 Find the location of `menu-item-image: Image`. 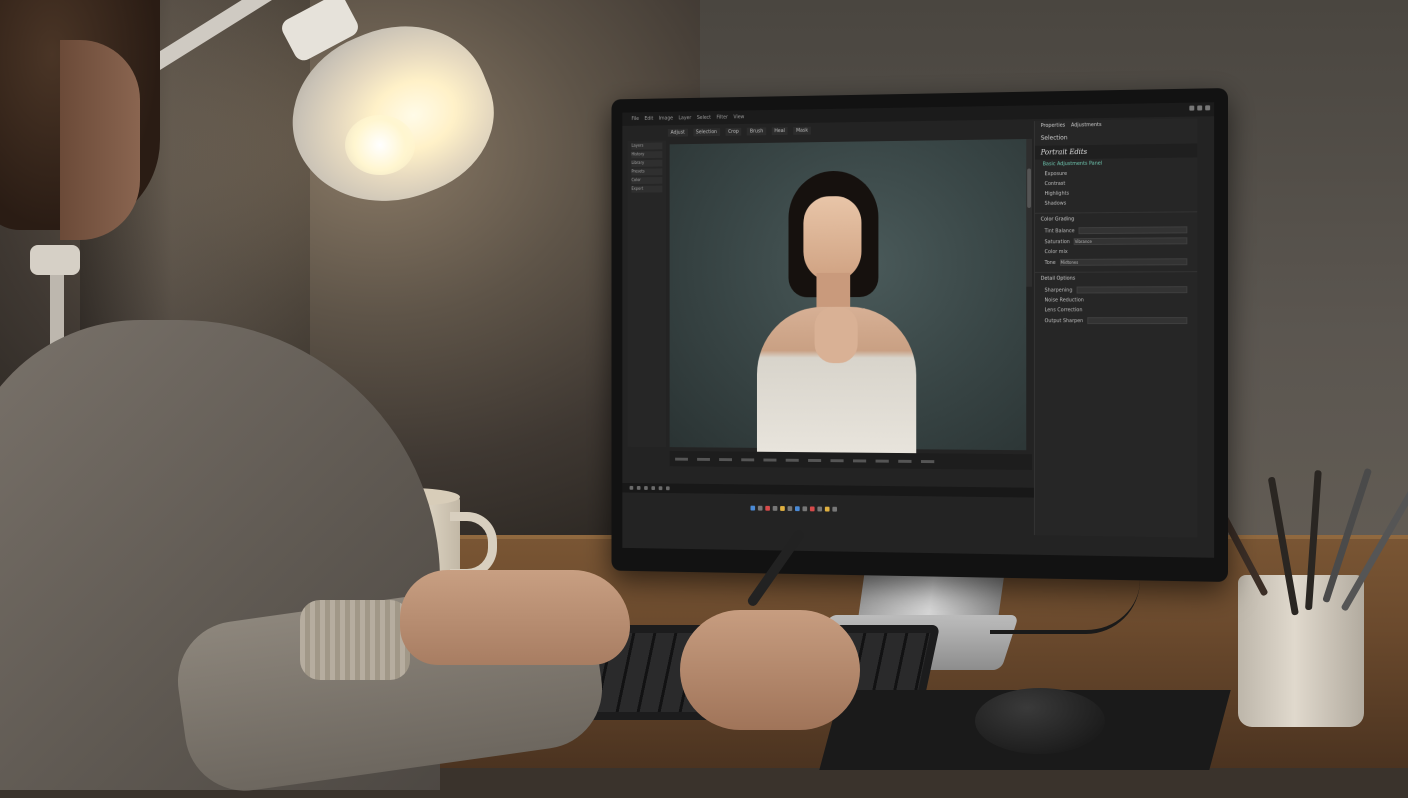

menu-item-image: Image is located at coordinates (666, 119).